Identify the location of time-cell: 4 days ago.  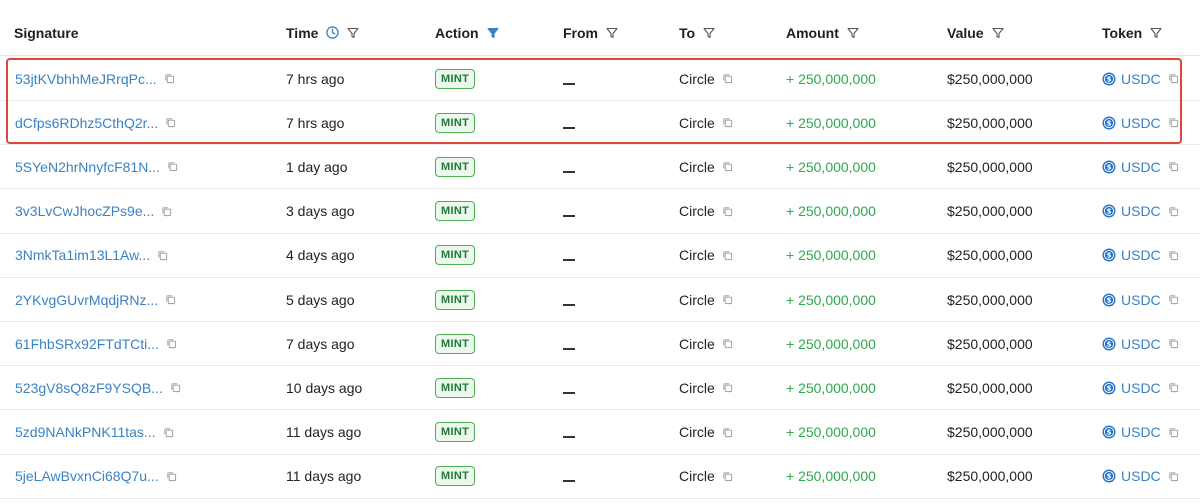
(356, 255).